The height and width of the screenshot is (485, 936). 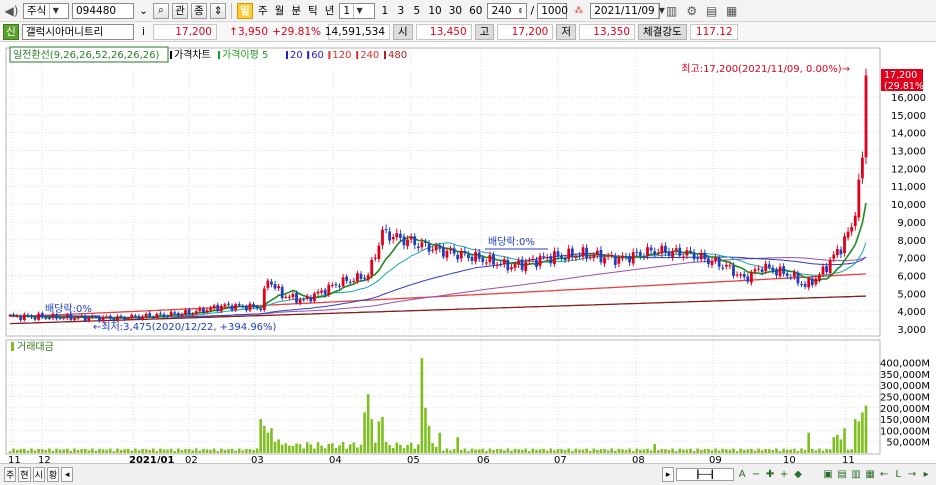 What do you see at coordinates (313, 11) in the screenshot?
I see `period-tick-button: 틱` at bounding box center [313, 11].